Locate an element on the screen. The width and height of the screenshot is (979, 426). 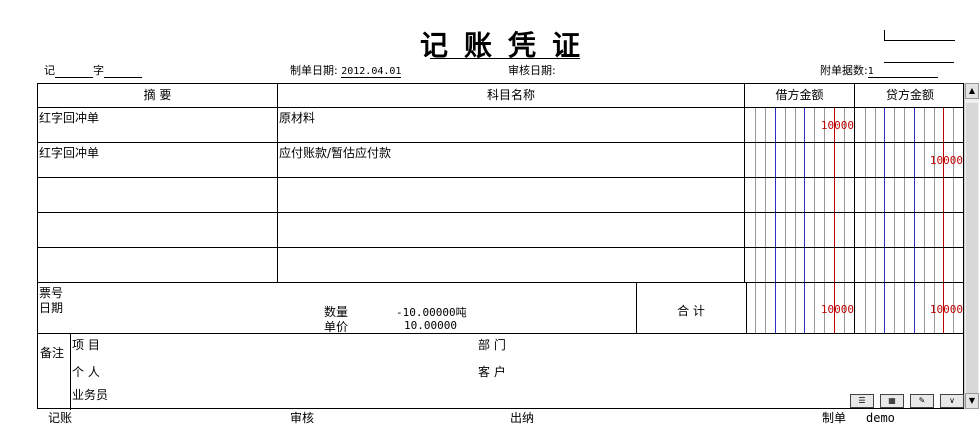
salesman-field: 业务员 is located at coordinates (90, 394).